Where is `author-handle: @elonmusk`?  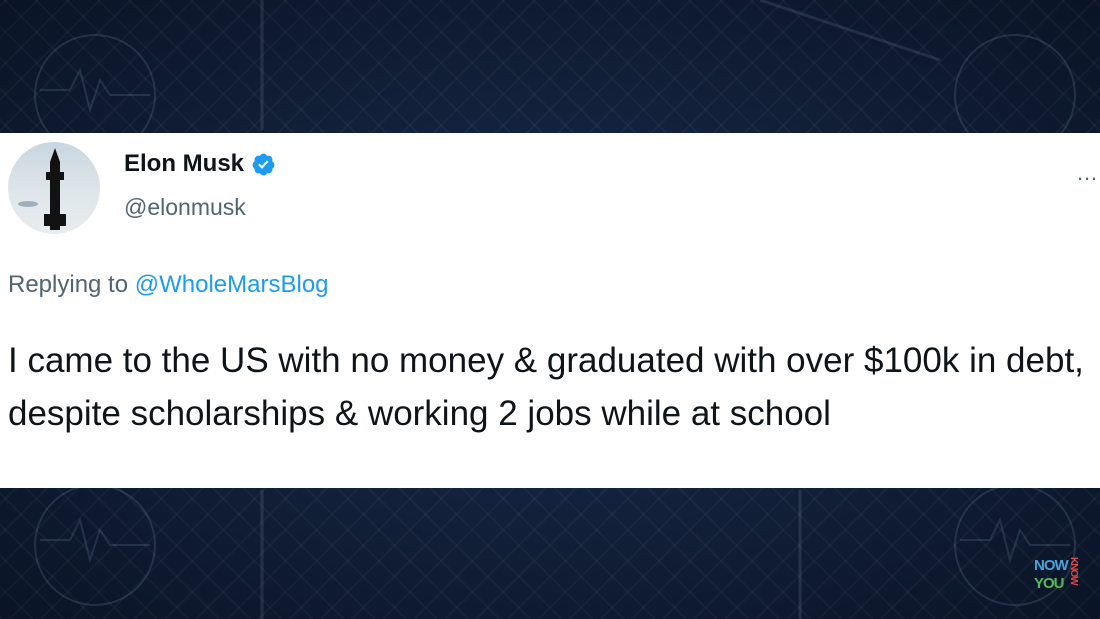 author-handle: @elonmusk is located at coordinates (185, 207).